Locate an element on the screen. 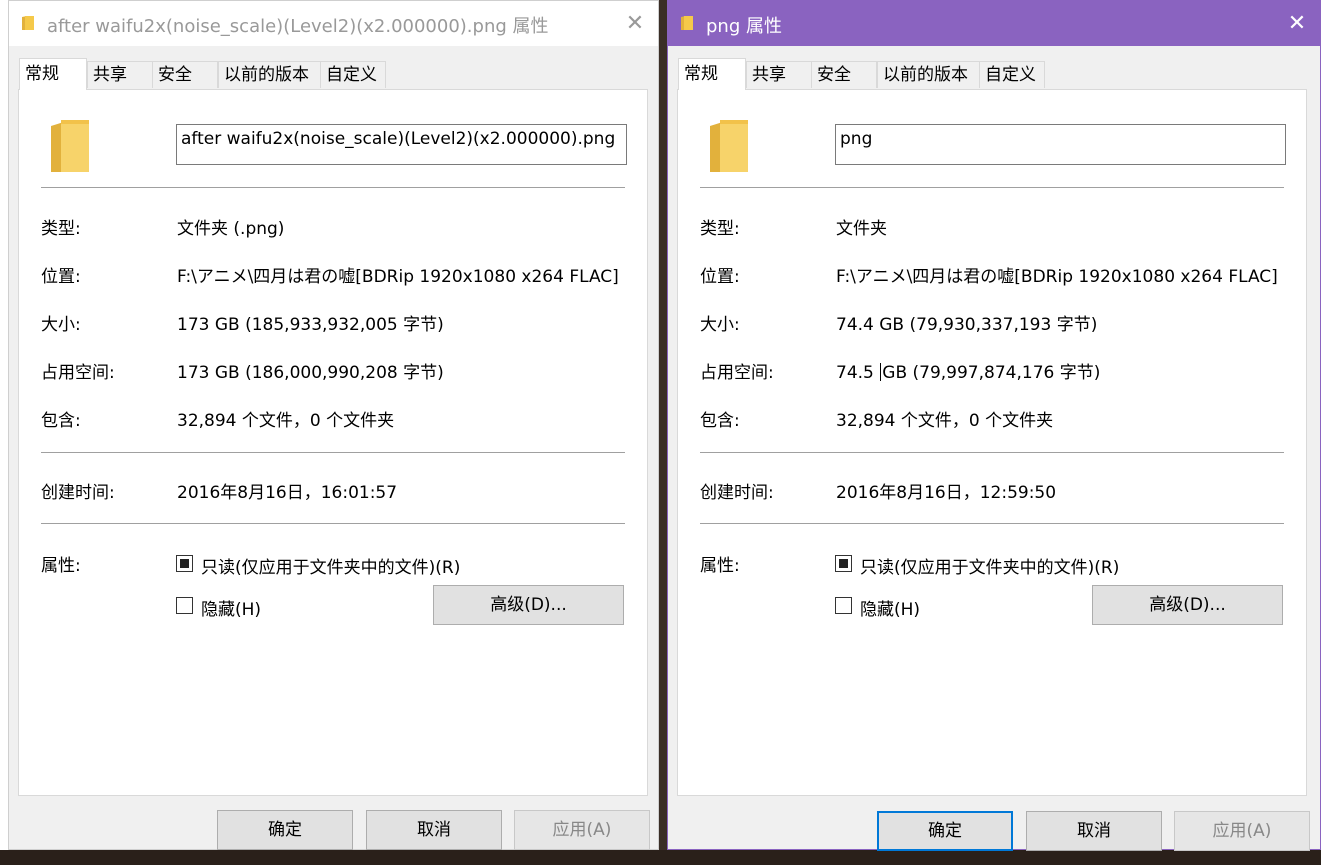 The width and height of the screenshot is (1321, 865). created-value: 2016年8月16日，16:01:57 is located at coordinates (287, 493).